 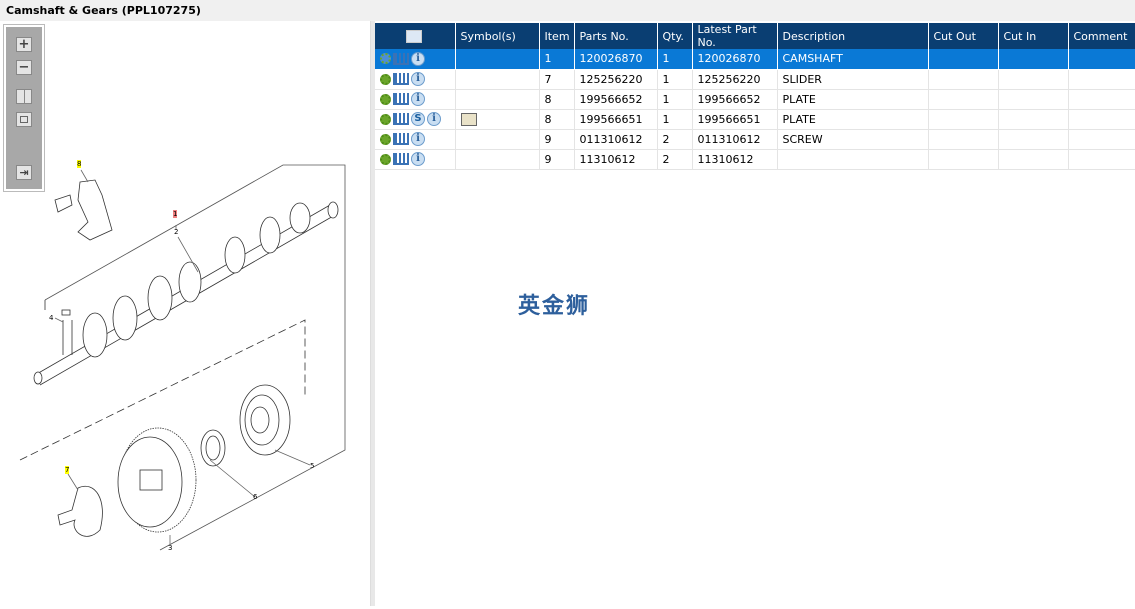 I want to click on callout-1: 1, so click(x=175, y=214).